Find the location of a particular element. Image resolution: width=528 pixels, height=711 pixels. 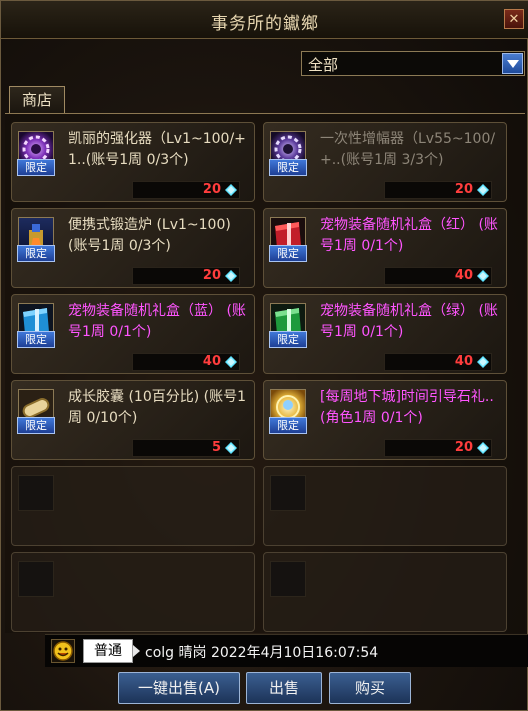

item-name: 宠物装备随机礼盒（红） (账号1周 0/1个) is located at coordinates (409, 235).